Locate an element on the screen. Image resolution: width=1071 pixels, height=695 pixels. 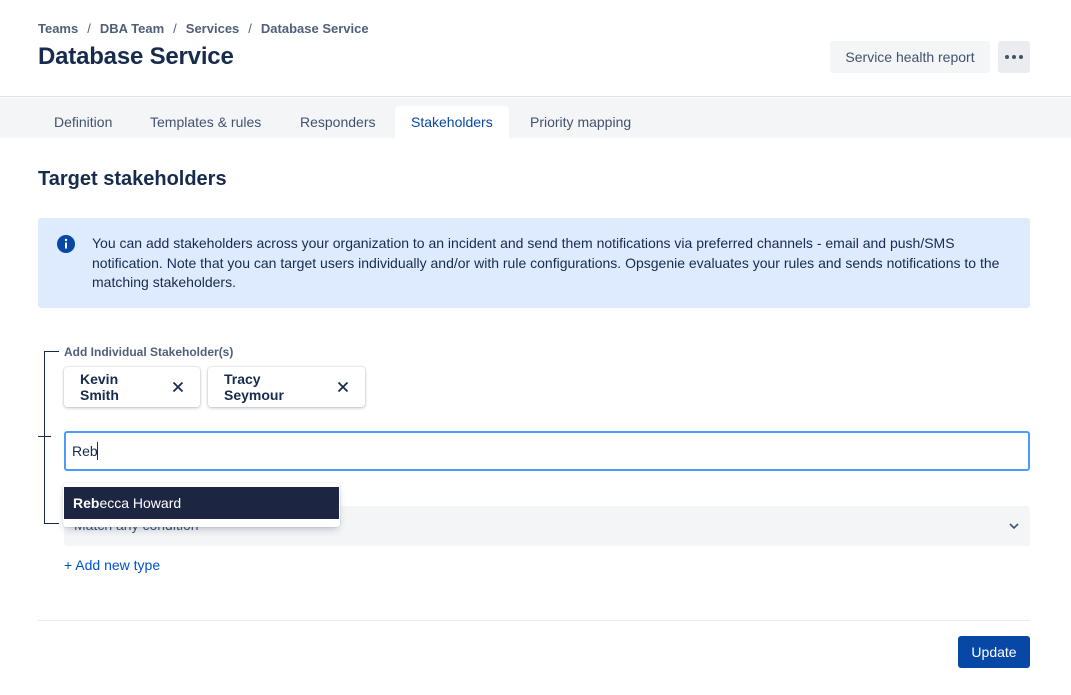
suggestion-match: Reb is located at coordinates (86, 503).